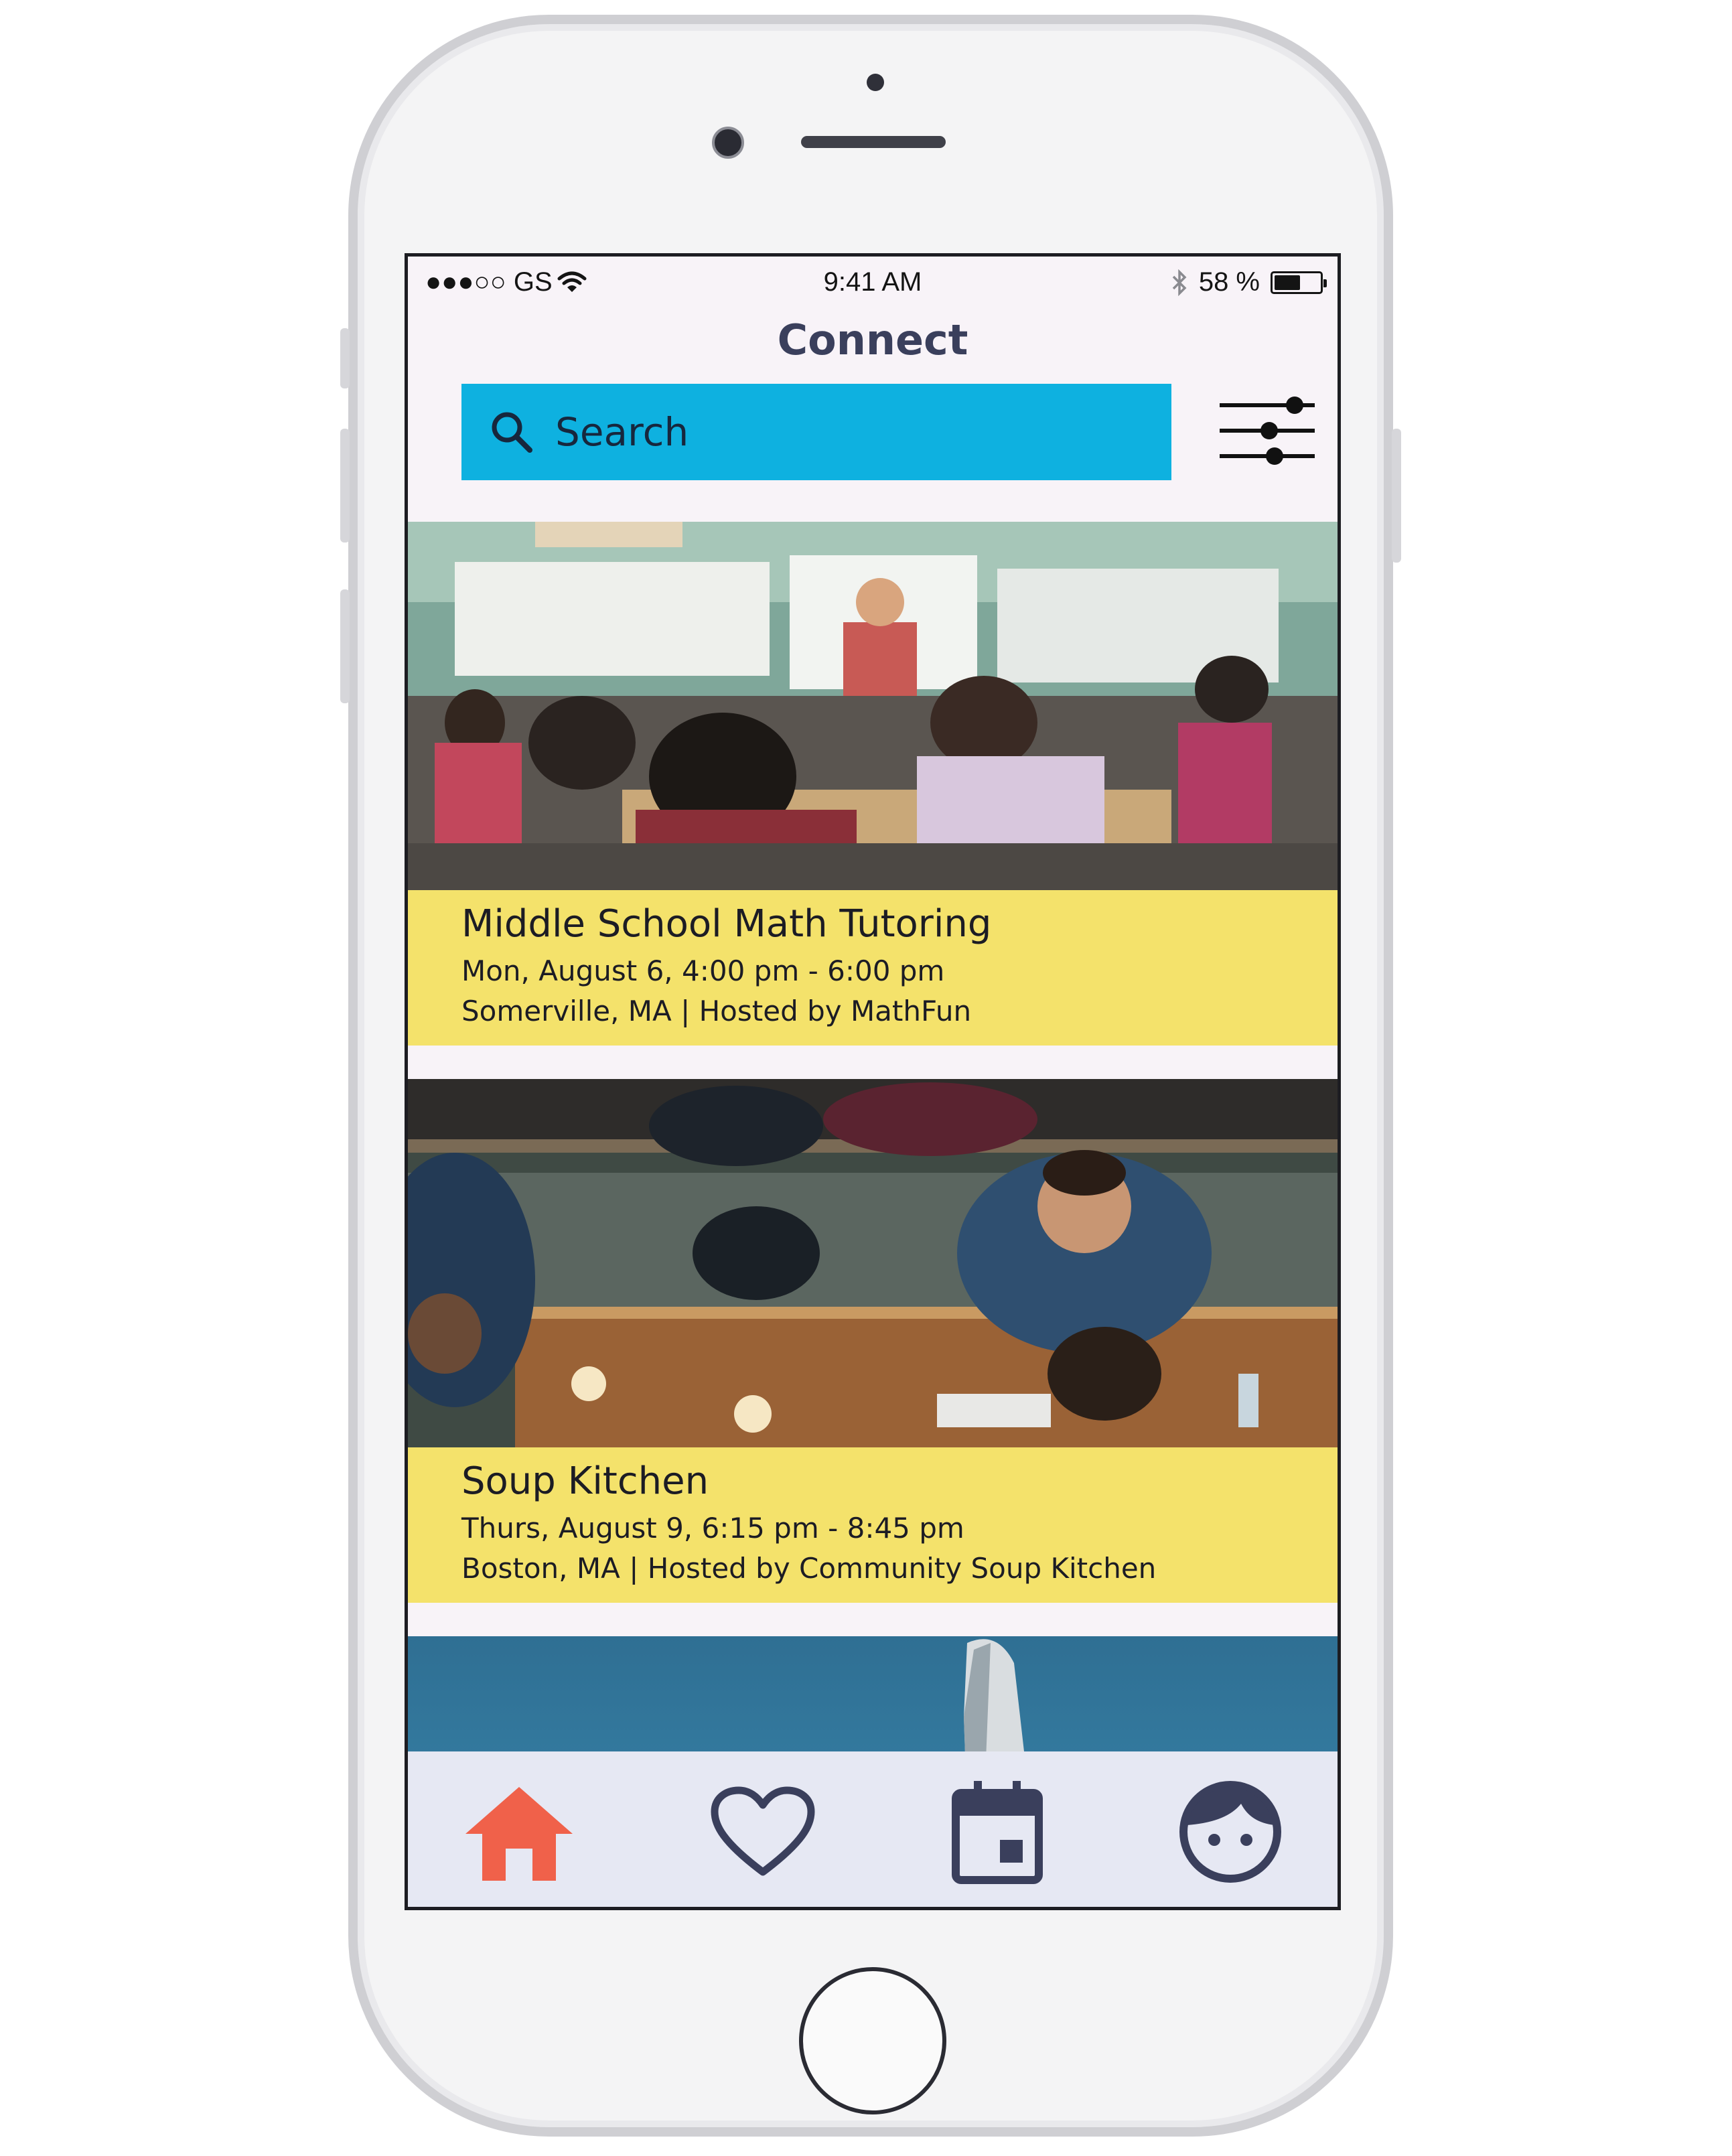  What do you see at coordinates (585, 1481) in the screenshot?
I see `event-title: Soup Kitchen` at bounding box center [585, 1481].